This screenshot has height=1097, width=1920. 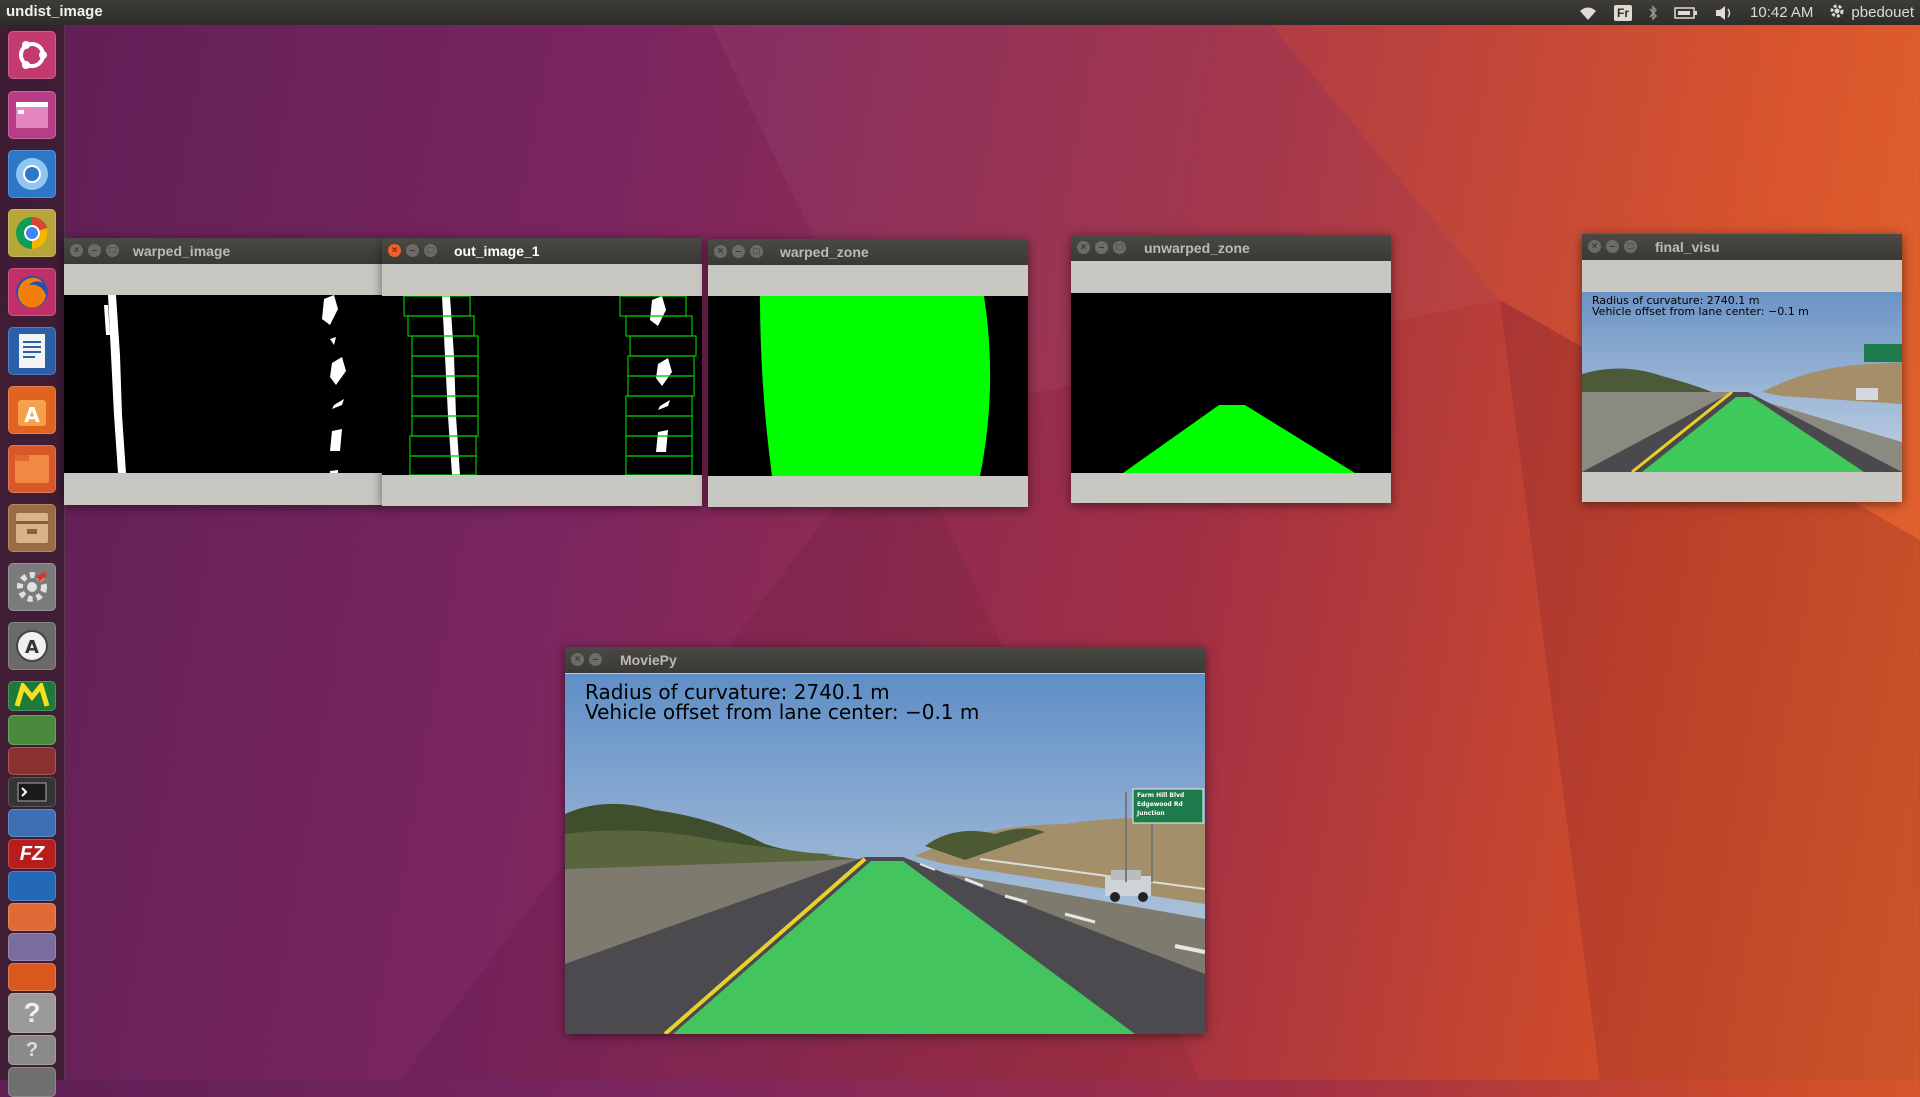 I want to click on sign-line-2: Edgewood Rd, so click(x=1160, y=804).